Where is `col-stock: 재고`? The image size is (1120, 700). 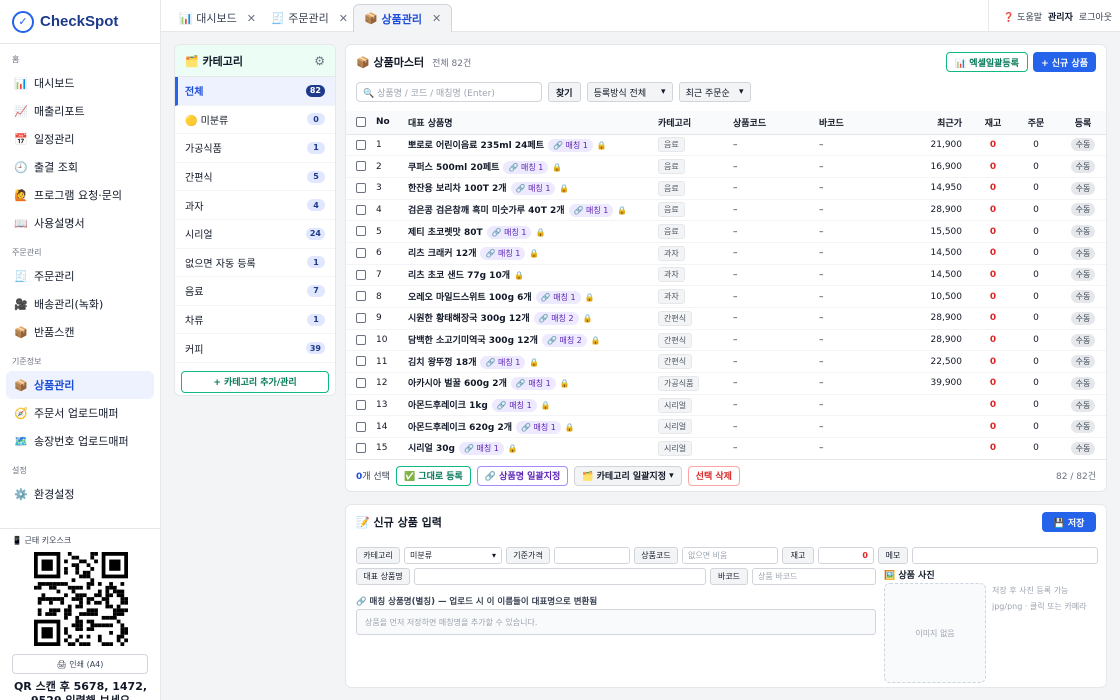
col-stock: 재고 is located at coordinates (993, 123).